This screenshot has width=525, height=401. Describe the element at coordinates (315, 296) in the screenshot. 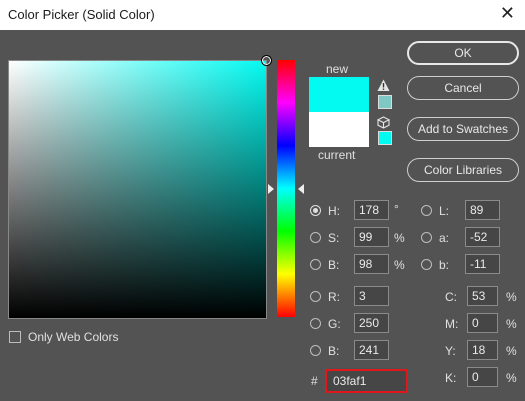

I see `r-radio` at that location.